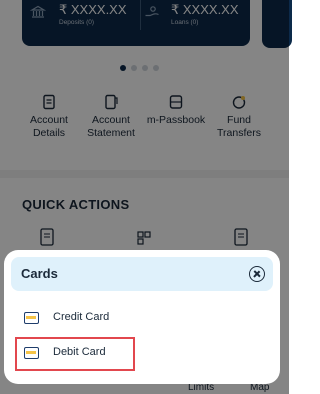 This screenshot has height=394, width=320. What do you see at coordinates (39, 273) in the screenshot?
I see `sheet-title: Cards` at bounding box center [39, 273].